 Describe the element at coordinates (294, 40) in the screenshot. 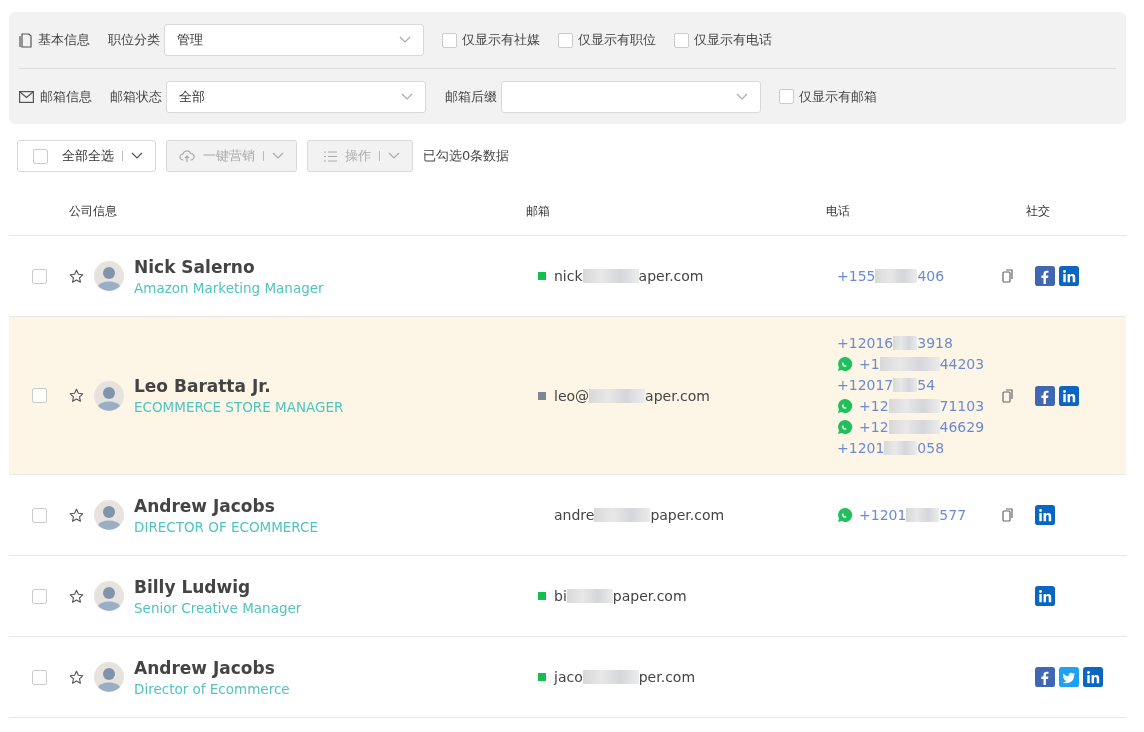

I see `position-select: 管理` at that location.